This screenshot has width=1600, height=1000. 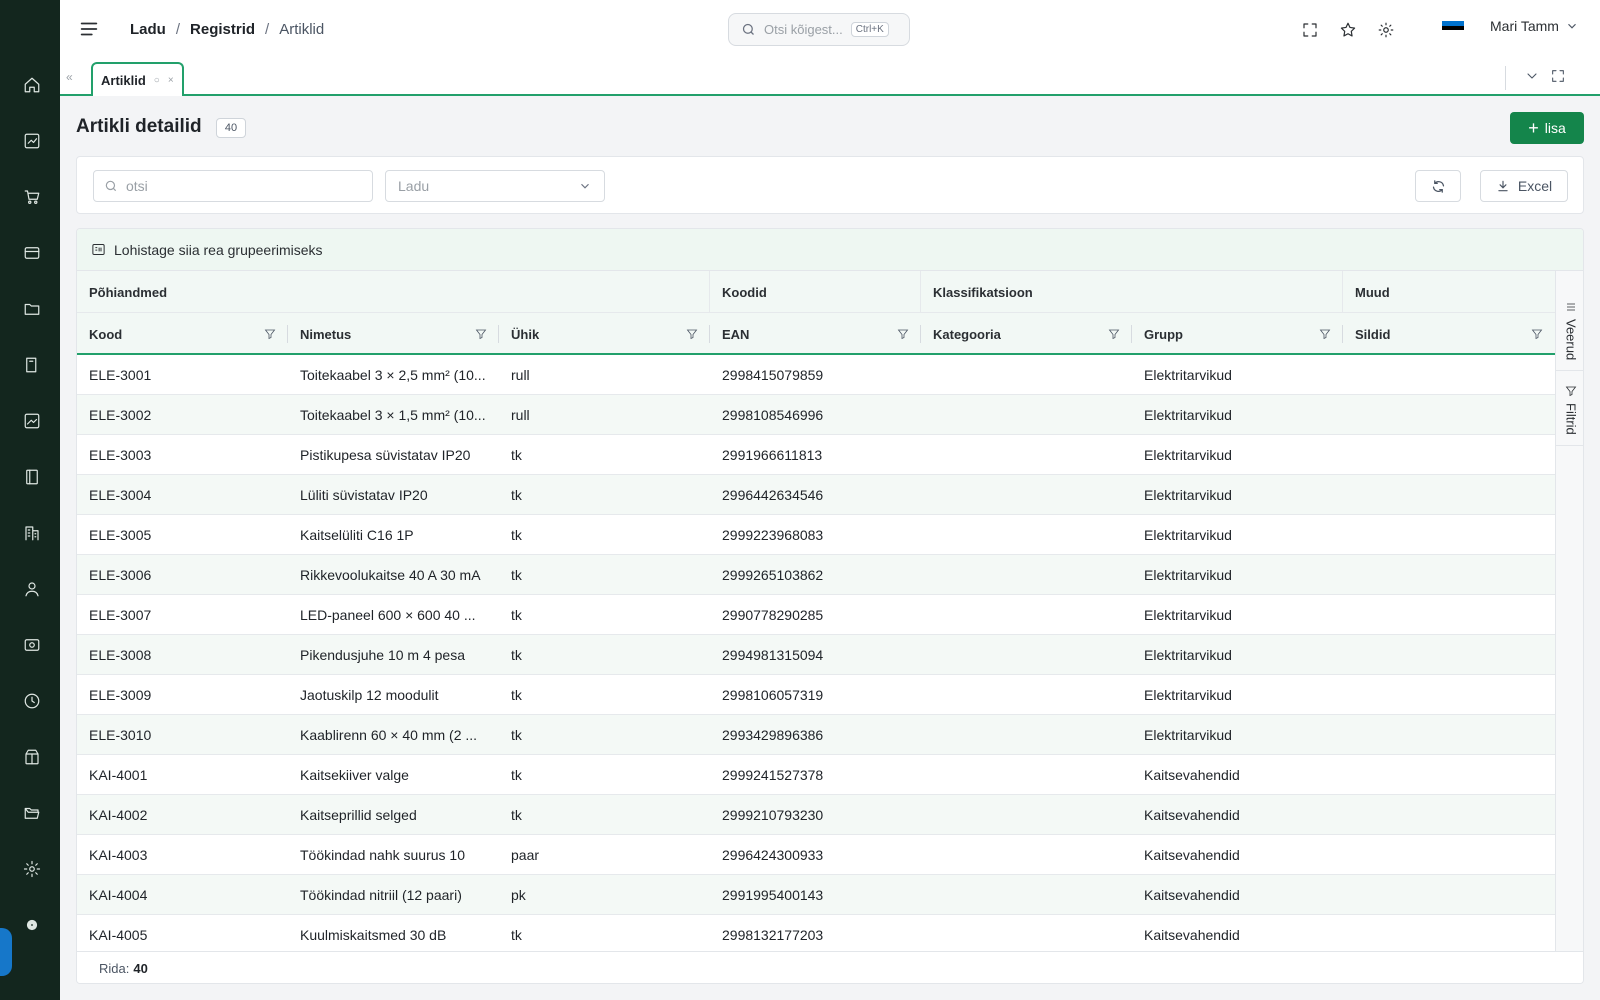 What do you see at coordinates (1310, 30) in the screenshot?
I see `fullscreen-icon` at bounding box center [1310, 30].